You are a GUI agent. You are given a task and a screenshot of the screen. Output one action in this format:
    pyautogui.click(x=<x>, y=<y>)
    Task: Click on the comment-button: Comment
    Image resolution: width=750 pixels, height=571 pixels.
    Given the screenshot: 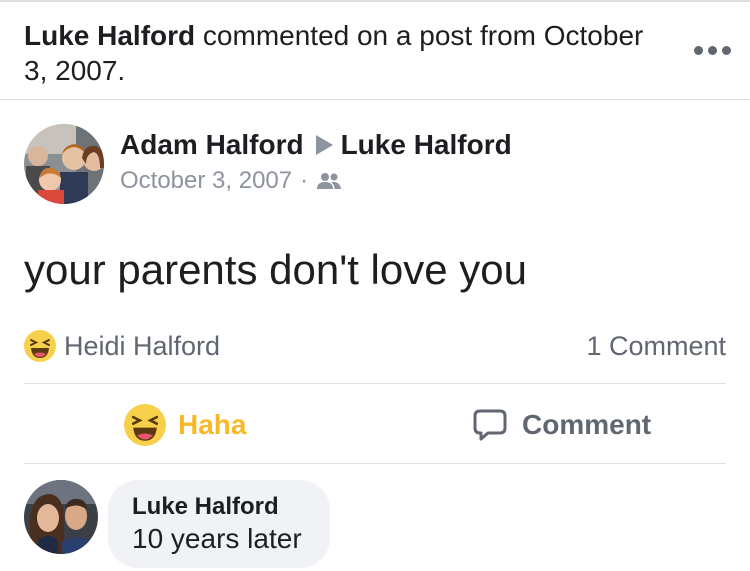 What is the action you would take?
    pyautogui.click(x=561, y=425)
    